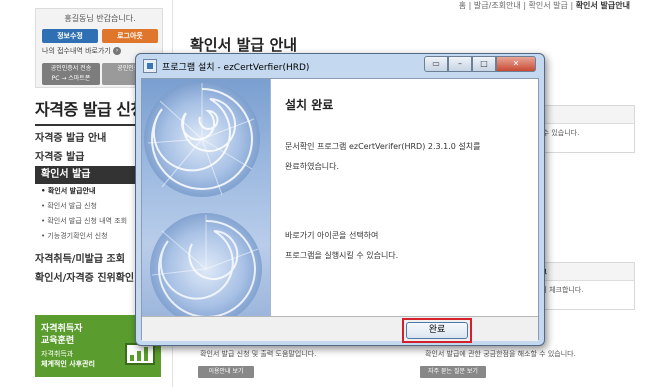  I want to click on page-title: 확인서 발급 안내, so click(244, 45).